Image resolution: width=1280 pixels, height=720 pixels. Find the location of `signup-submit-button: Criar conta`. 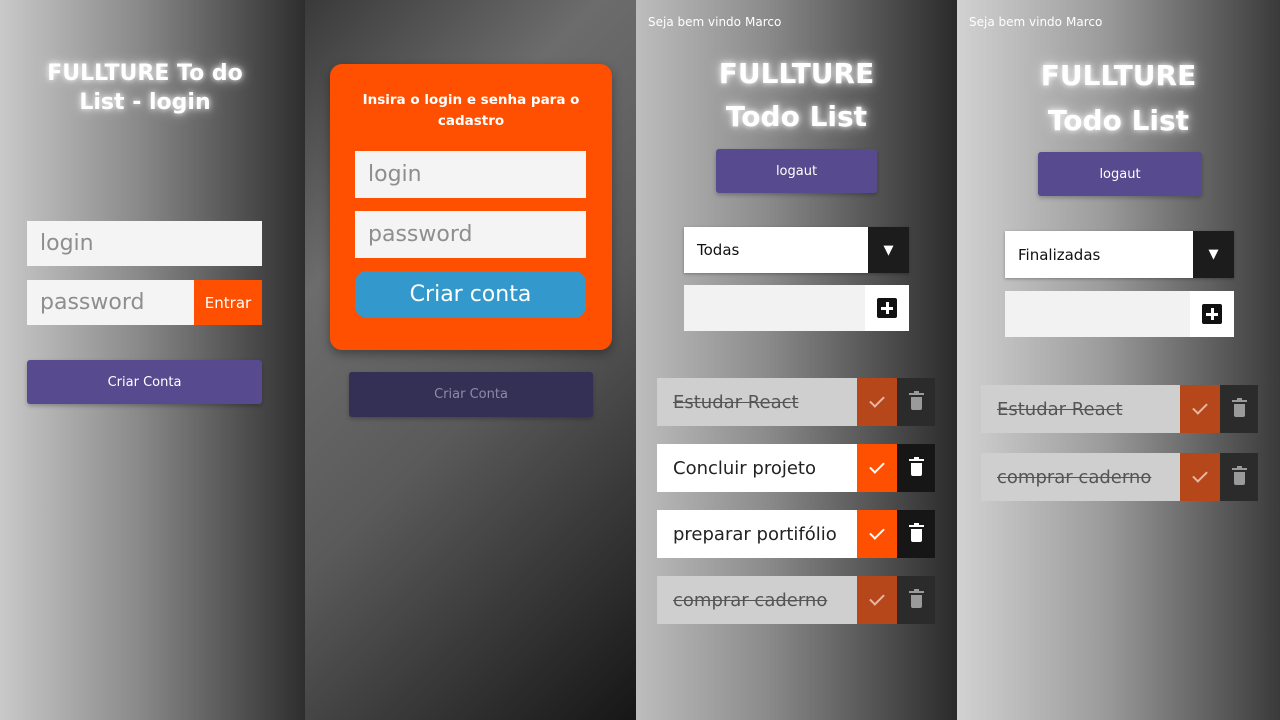

signup-submit-button: Criar conta is located at coordinates (470, 294).